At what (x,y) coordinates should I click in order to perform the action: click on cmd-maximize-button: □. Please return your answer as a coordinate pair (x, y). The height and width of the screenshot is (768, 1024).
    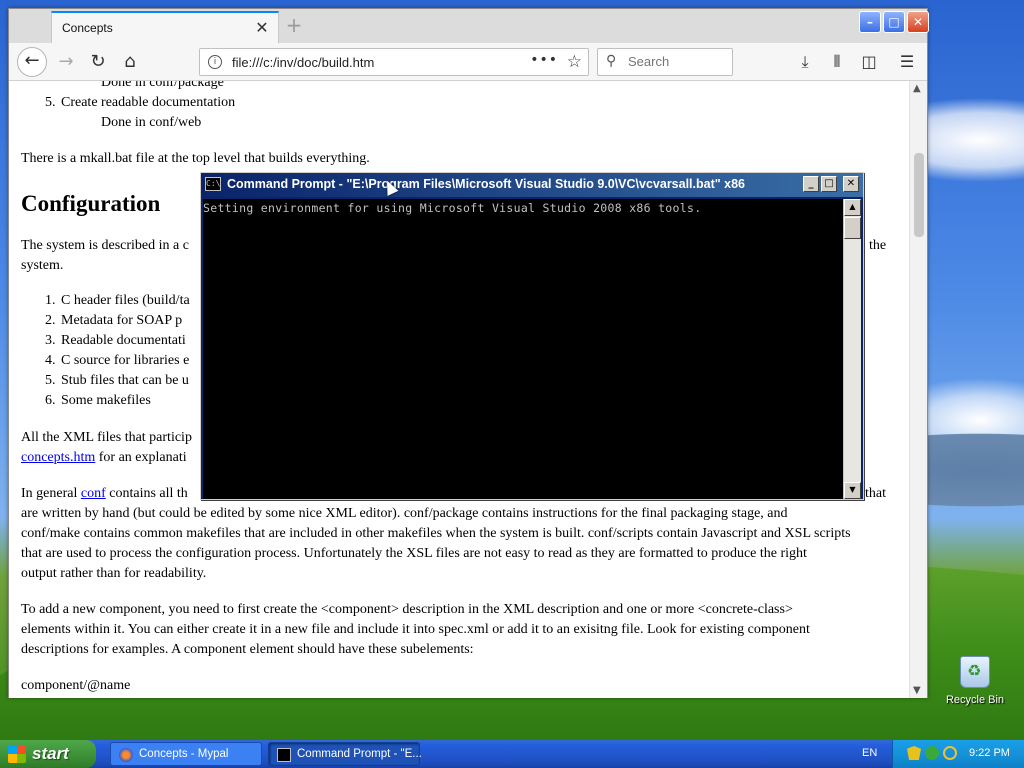
    Looking at the image, I should click on (829, 184).